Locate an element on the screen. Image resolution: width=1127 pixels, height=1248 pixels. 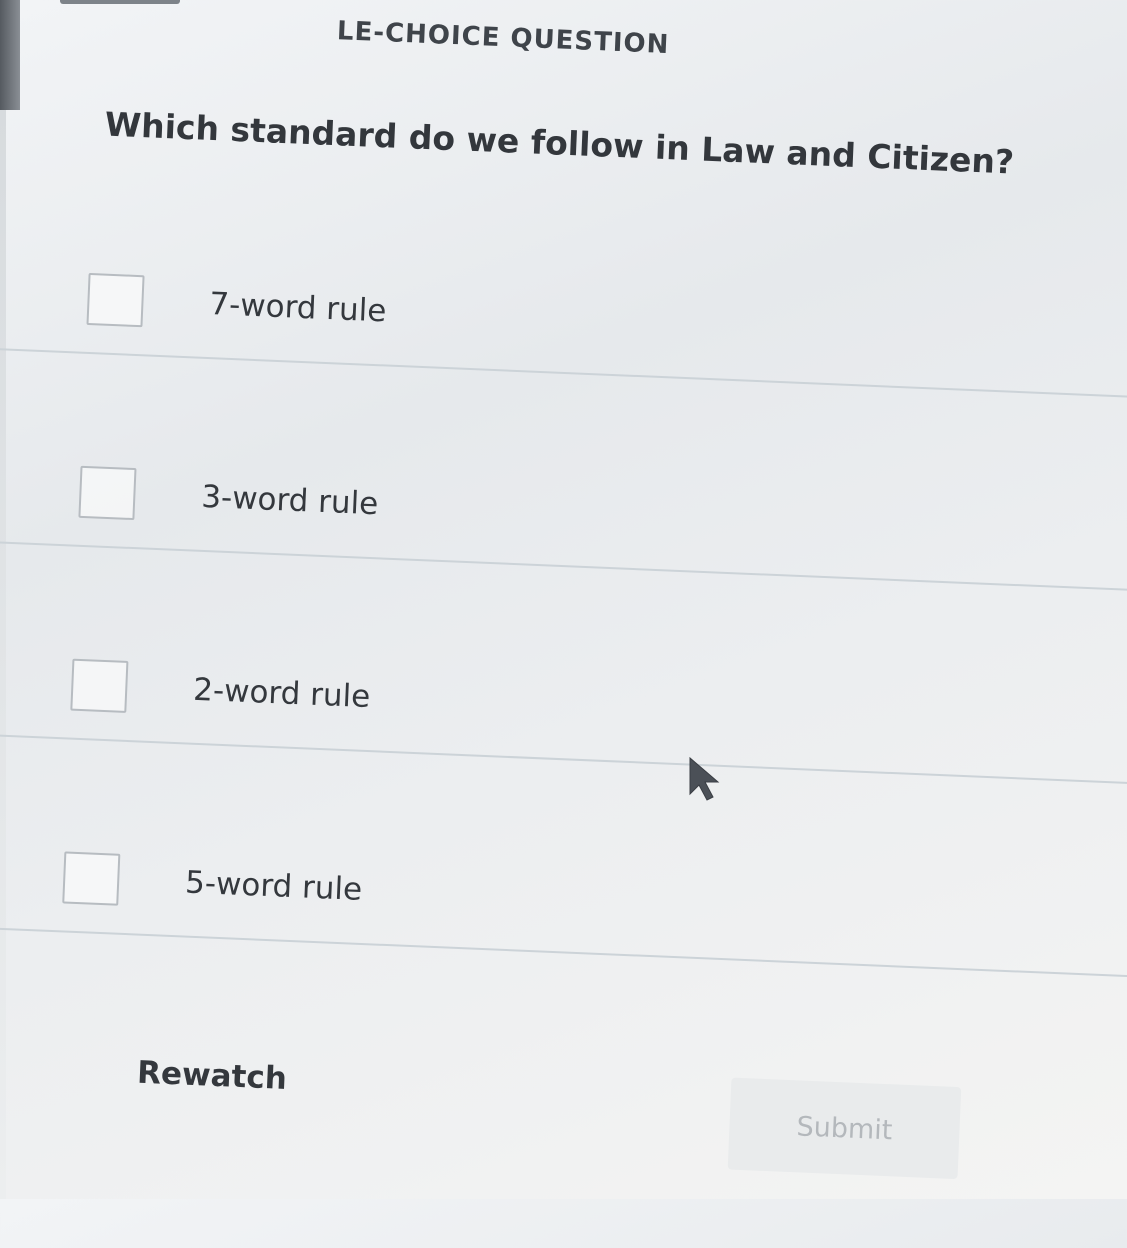
option-2-word-rule: 2-word rule is located at coordinates (598, 707).